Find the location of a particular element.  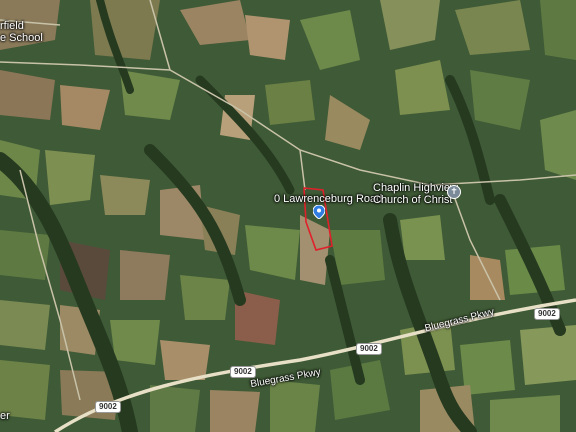

route-shield-west: 9002 is located at coordinates (243, 372).